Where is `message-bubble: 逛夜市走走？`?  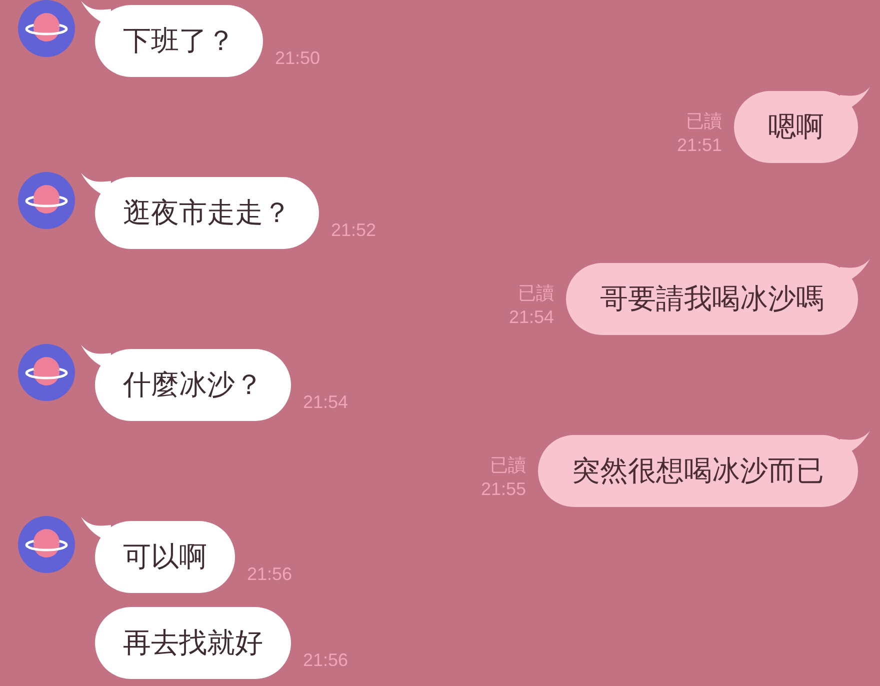 message-bubble: 逛夜市走走？ is located at coordinates (207, 213).